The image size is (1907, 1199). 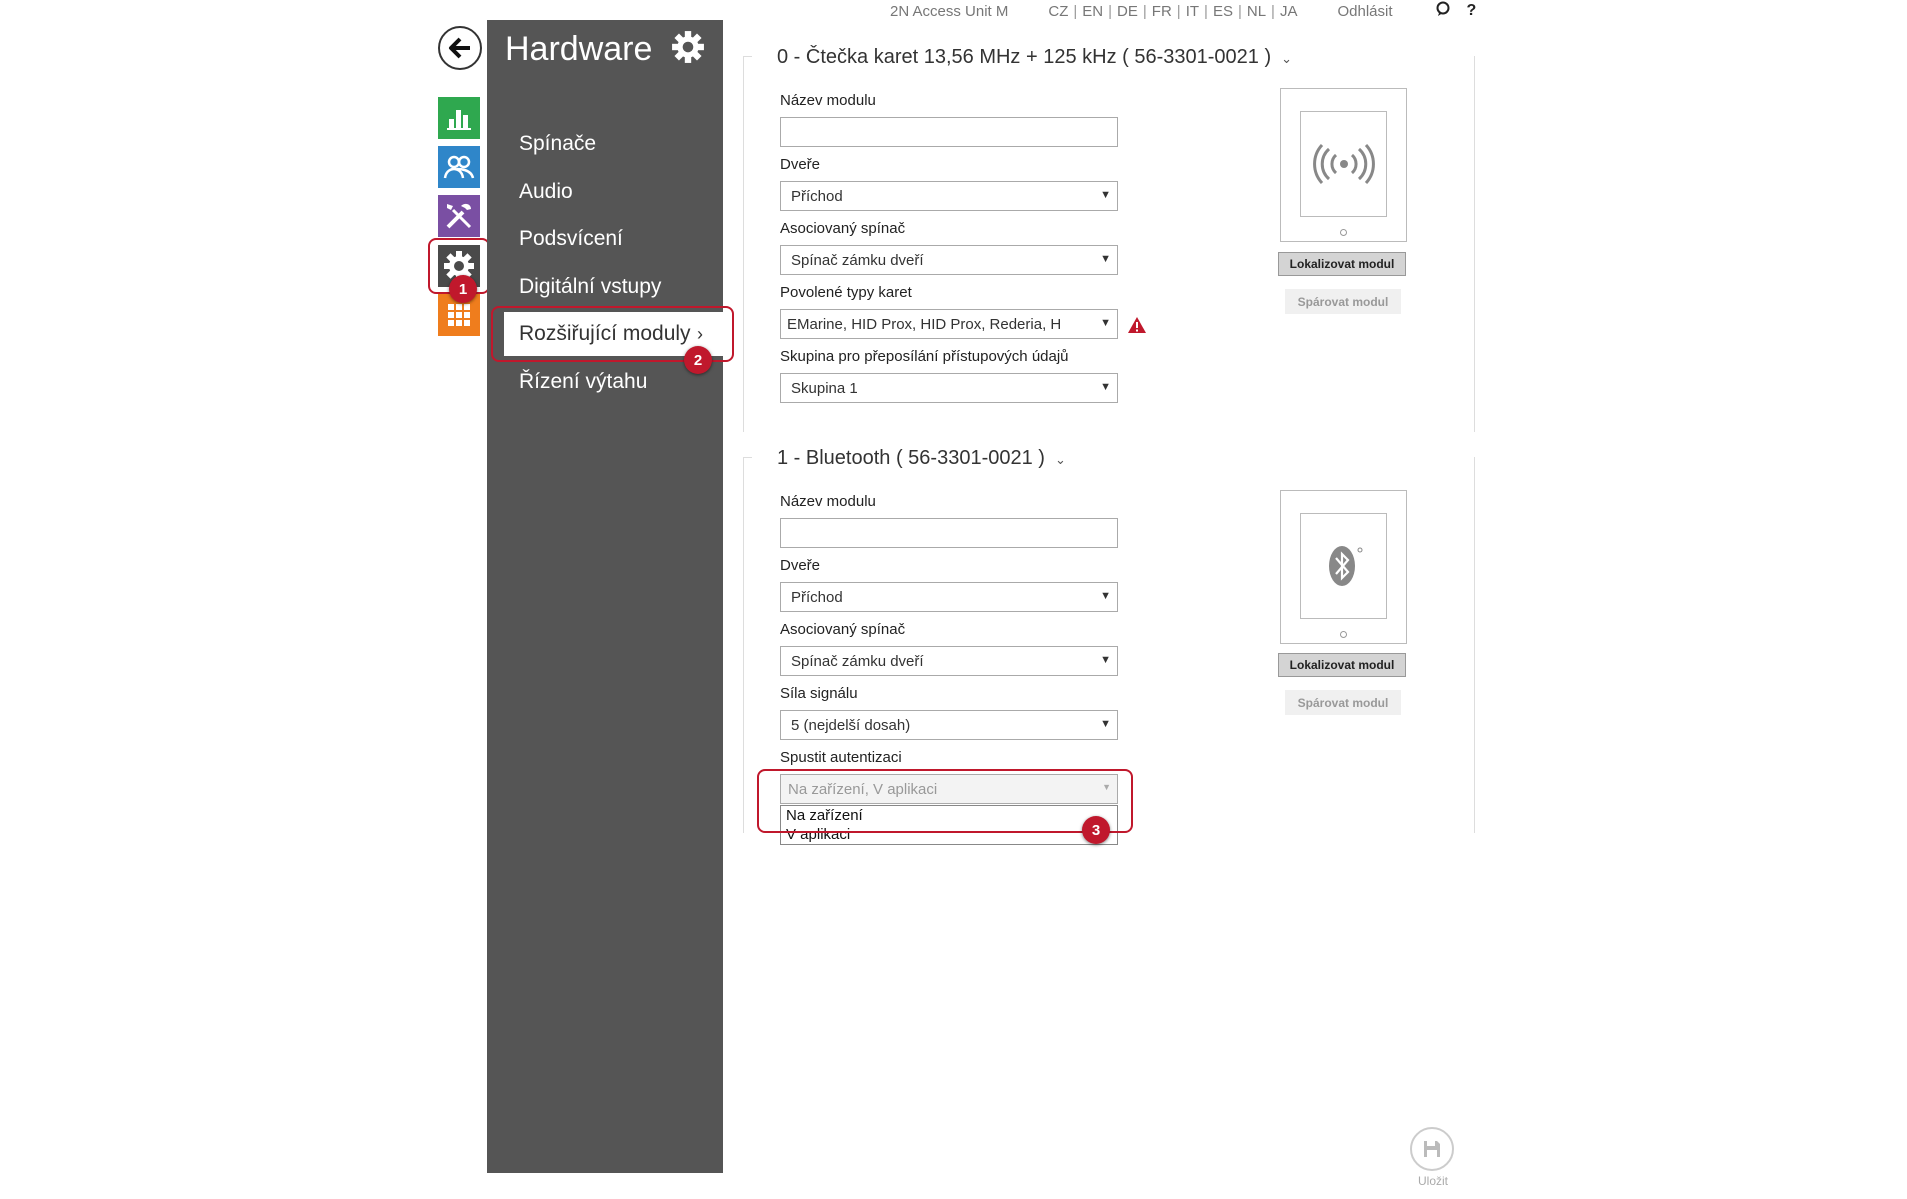 I want to click on nav-item-digital-inputs: Digitální vstupy, so click(x=590, y=287).